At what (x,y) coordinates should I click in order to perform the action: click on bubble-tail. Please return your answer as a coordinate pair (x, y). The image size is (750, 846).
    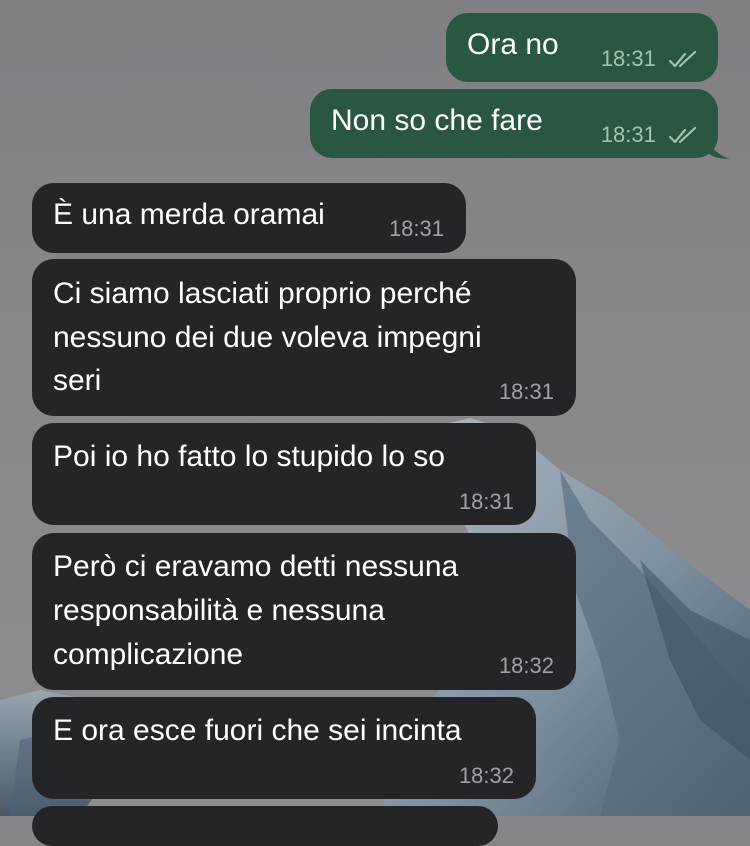
    Looking at the image, I should click on (719, 149).